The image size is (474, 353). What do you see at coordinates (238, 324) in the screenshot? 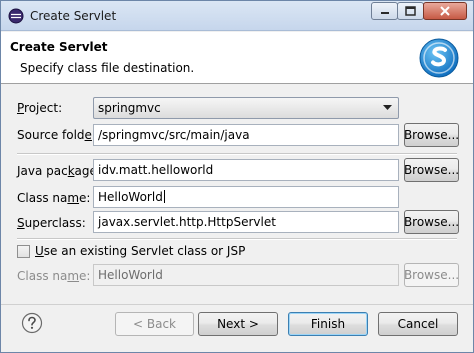
I see `next-button: Next >` at bounding box center [238, 324].